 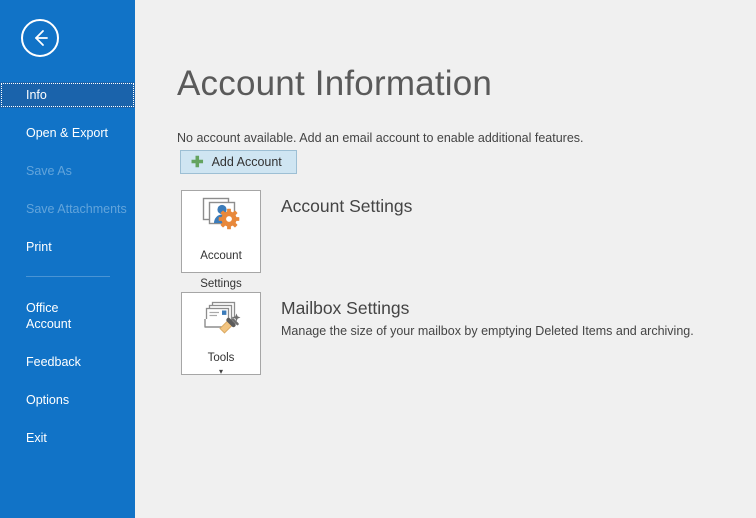 I want to click on sidebar-item-print: Print, so click(x=67, y=247).